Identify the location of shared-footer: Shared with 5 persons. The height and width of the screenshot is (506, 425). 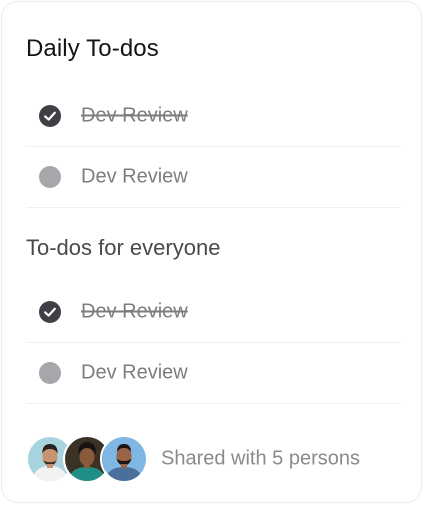
(213, 459).